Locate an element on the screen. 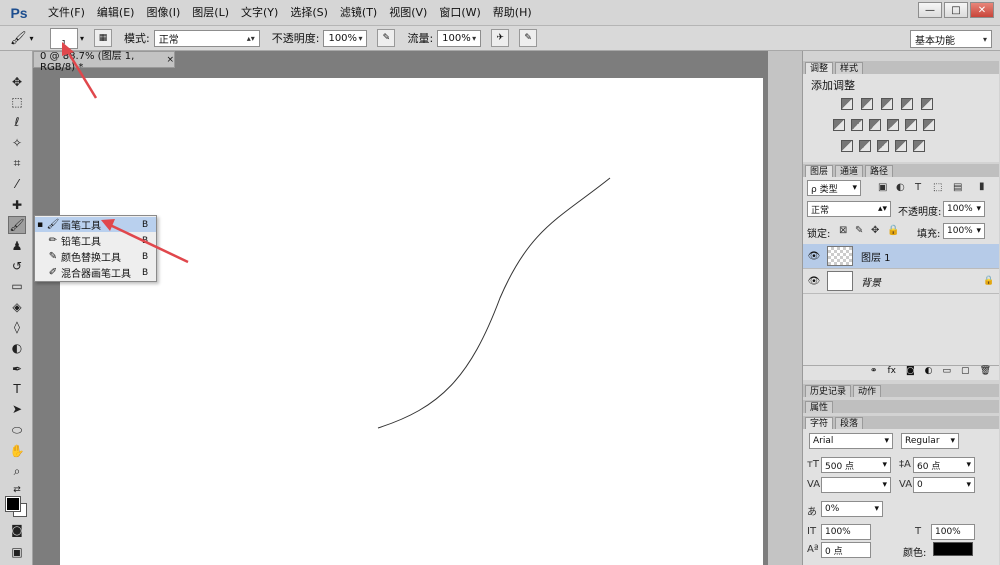 The image size is (1000, 565). flyout-item-pencil: ✏ 铅笔工具 B is located at coordinates (95, 240).